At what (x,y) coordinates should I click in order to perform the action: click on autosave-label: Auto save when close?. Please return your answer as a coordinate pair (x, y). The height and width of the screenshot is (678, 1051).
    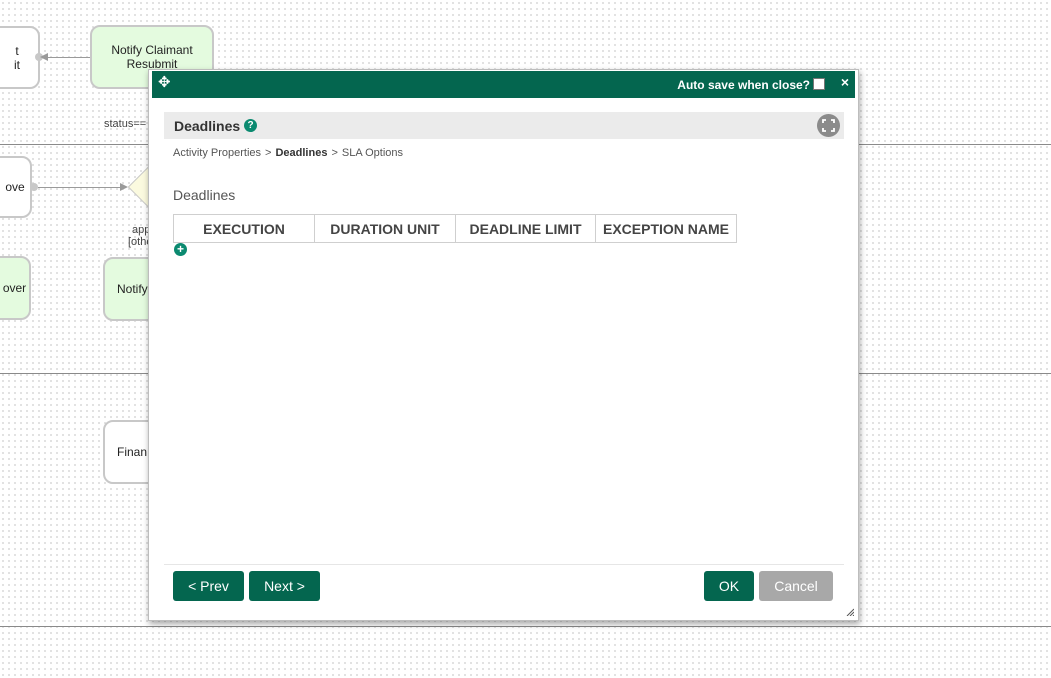
    Looking at the image, I should click on (743, 85).